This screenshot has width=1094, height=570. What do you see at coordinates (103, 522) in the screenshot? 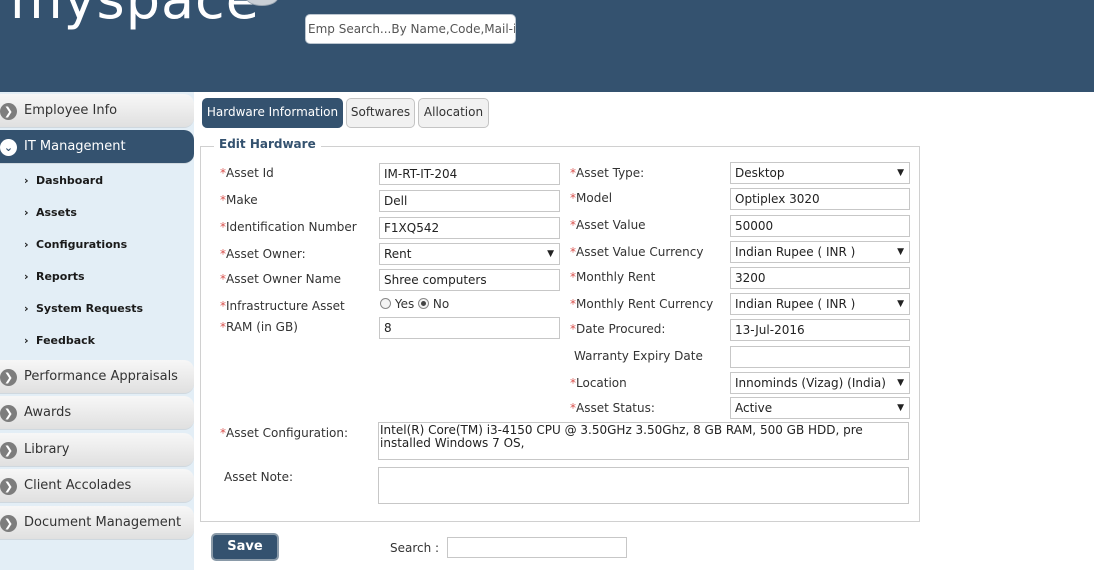
I see `sidebar-item-label: Document Management` at bounding box center [103, 522].